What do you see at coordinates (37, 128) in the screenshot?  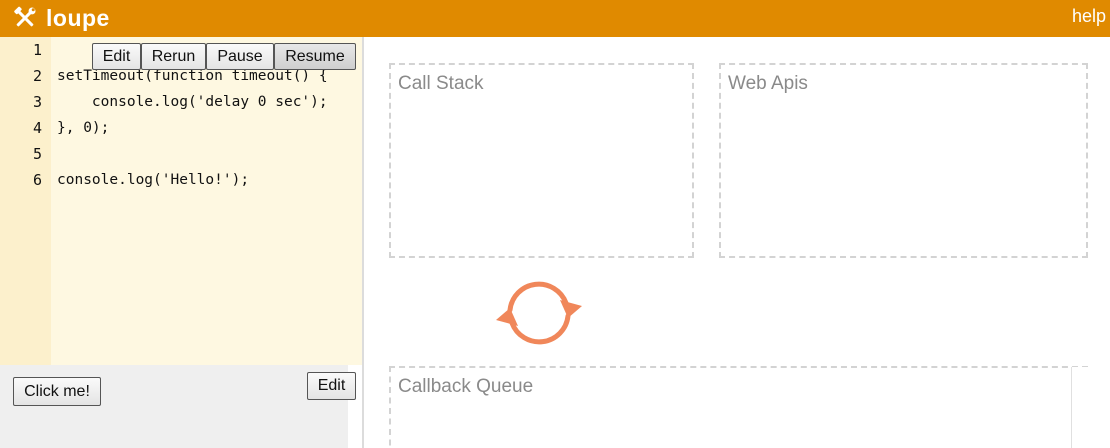 I see `line-number: 4` at bounding box center [37, 128].